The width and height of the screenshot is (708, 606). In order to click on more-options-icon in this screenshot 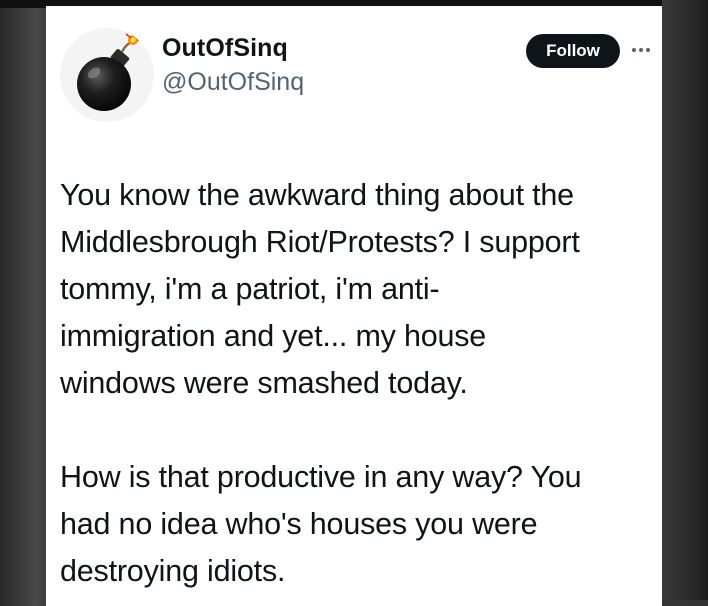, I will do `click(641, 50)`.